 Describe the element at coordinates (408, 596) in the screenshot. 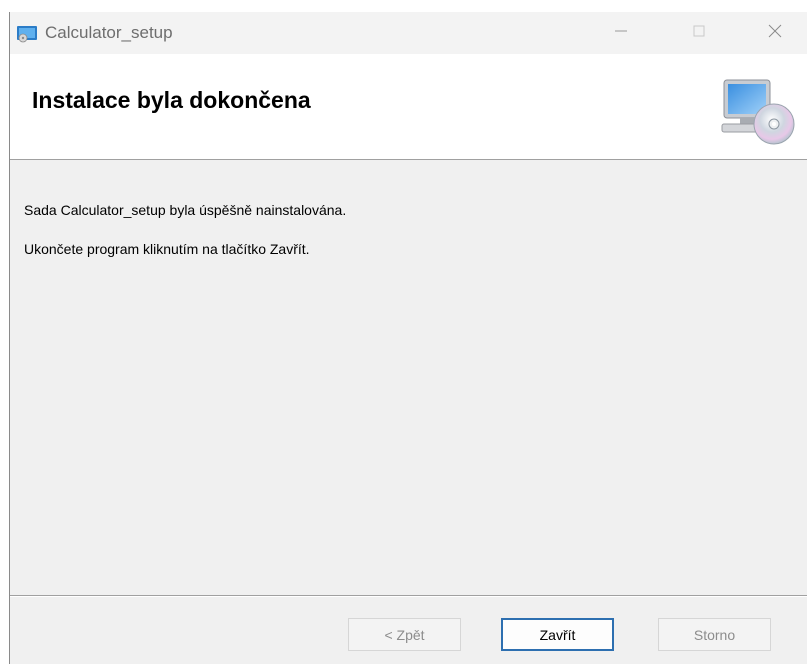

I see `footer-divider` at that location.